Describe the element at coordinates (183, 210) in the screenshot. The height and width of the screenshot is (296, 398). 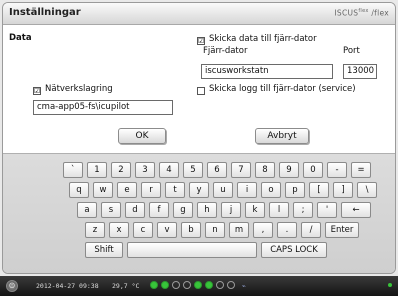
I see `key-row3-4: g` at that location.